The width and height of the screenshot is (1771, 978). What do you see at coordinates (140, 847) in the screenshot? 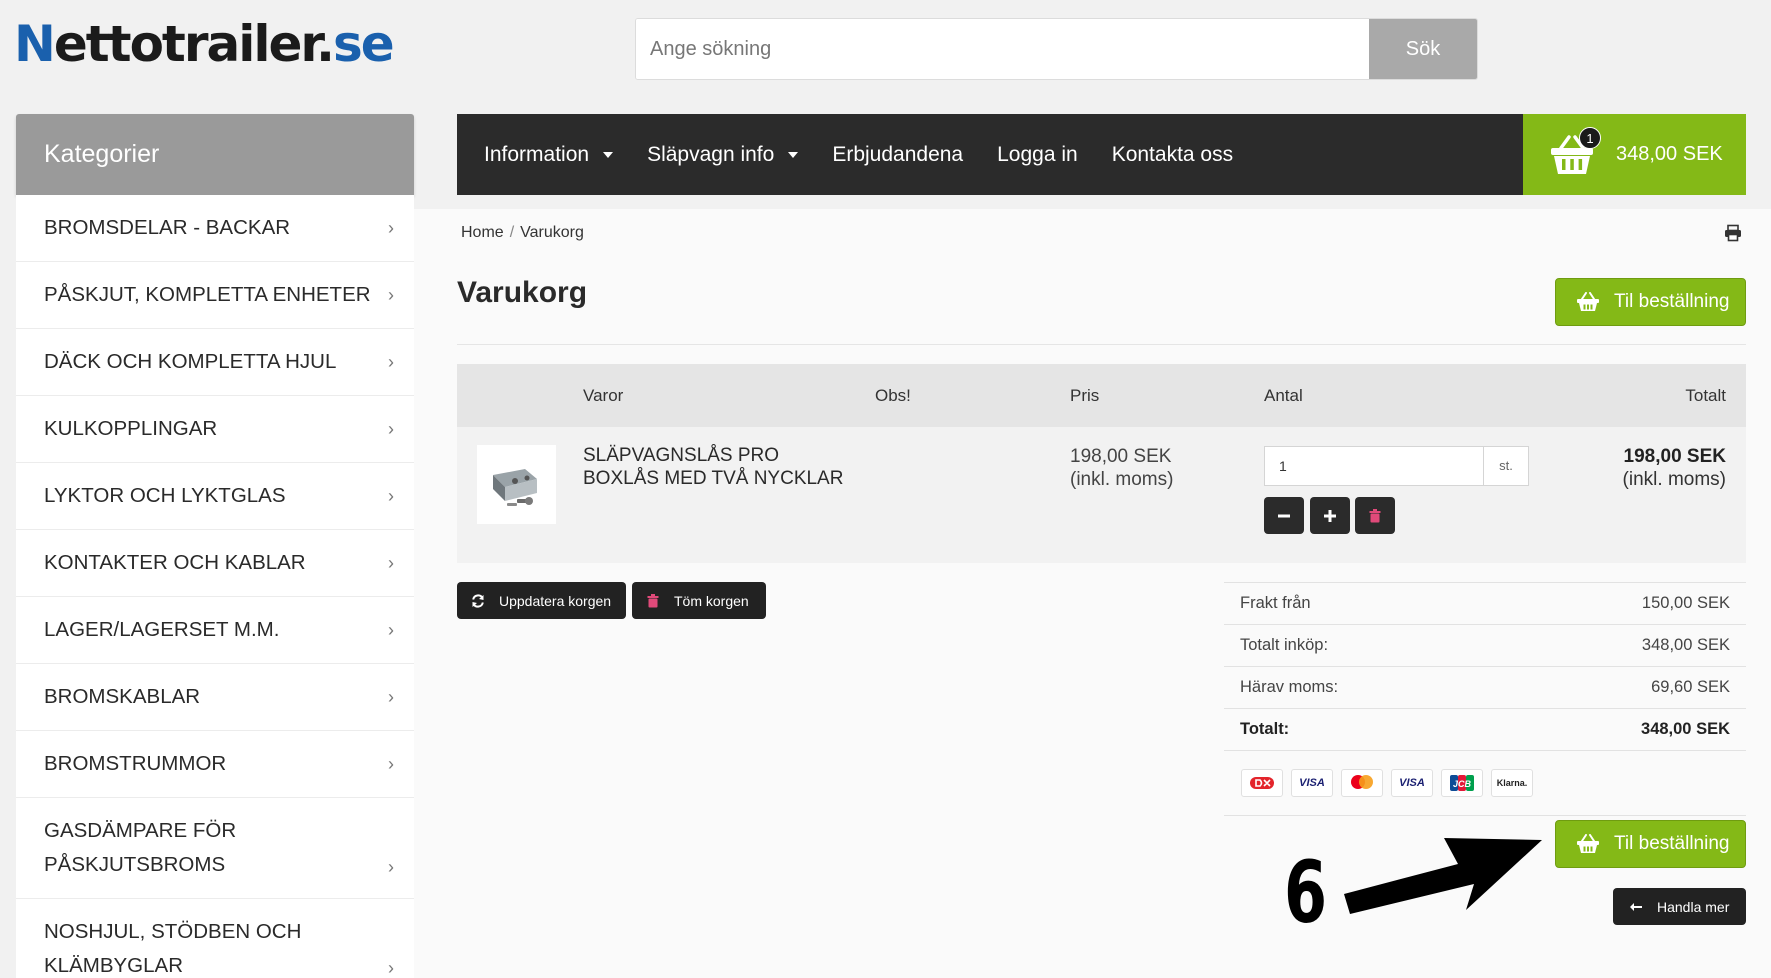
I see `sidebar-item-label: GASDÄMPARE FÖR PÅSKJUTSBROMS` at bounding box center [140, 847].